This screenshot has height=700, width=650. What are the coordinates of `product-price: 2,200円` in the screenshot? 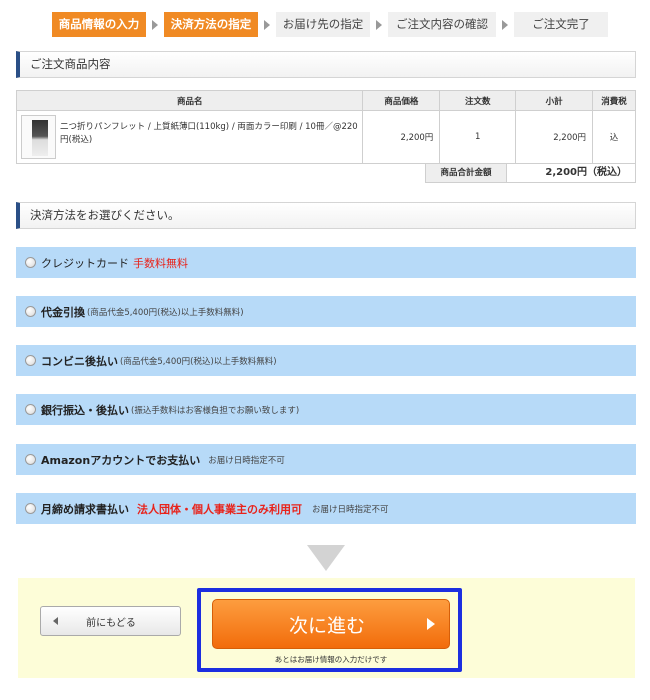 It's located at (401, 137).